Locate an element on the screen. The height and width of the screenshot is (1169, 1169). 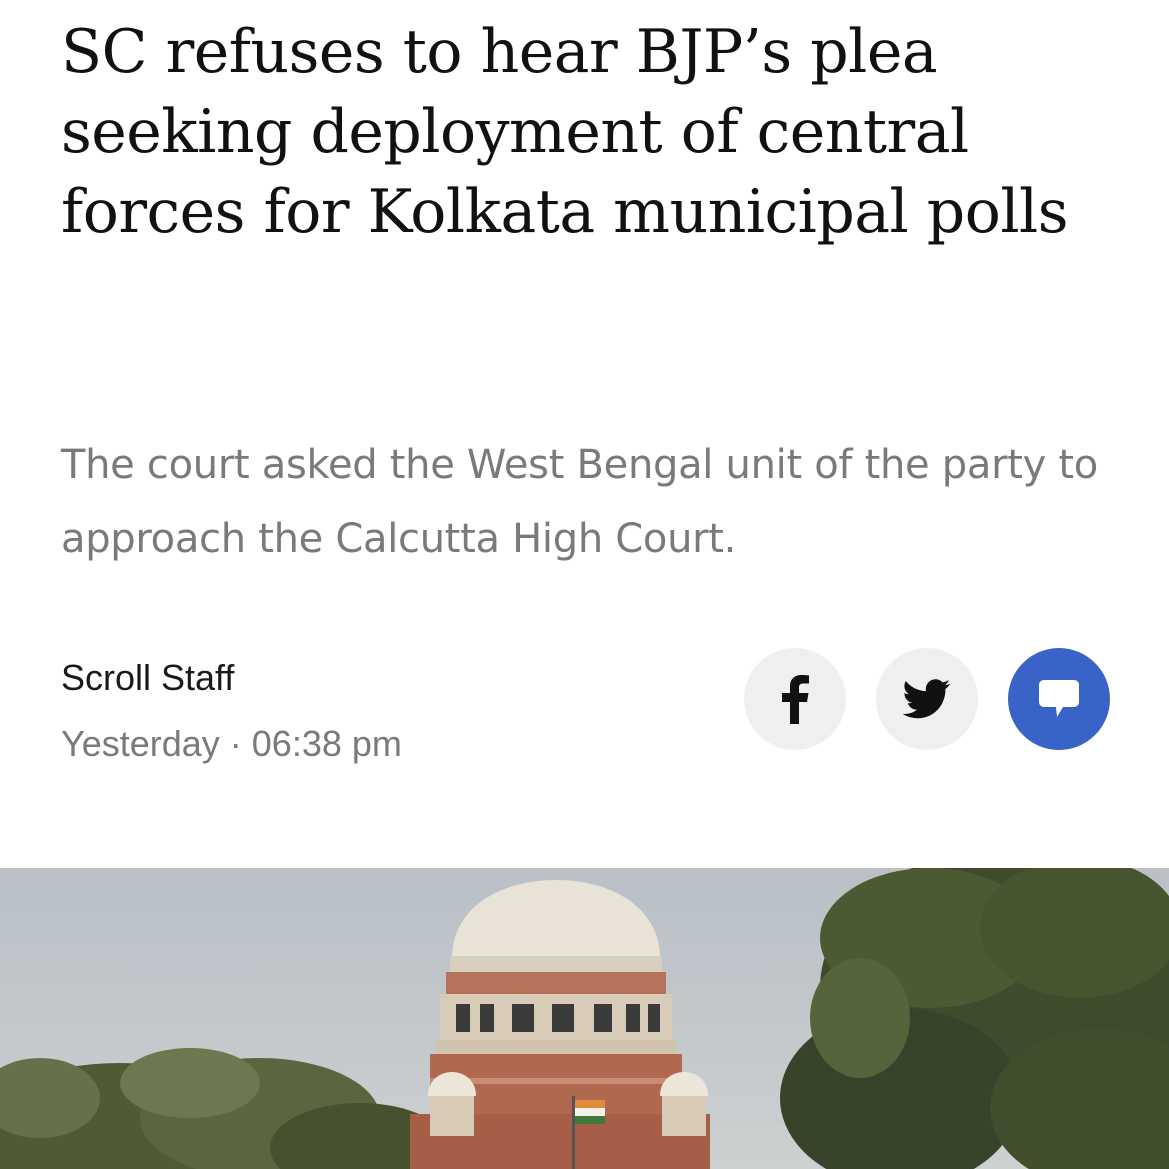
court-building is located at coordinates (560, 1024).